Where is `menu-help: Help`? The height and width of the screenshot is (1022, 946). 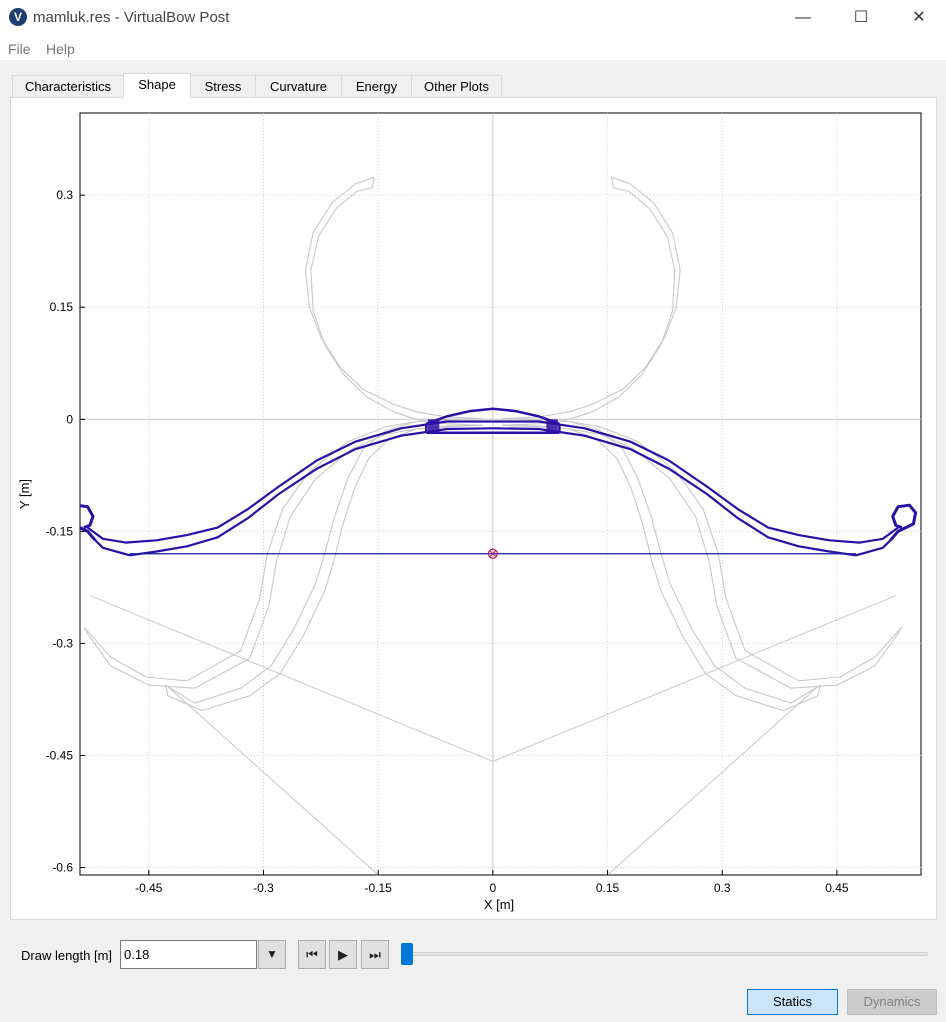
menu-help: Help is located at coordinates (60, 49).